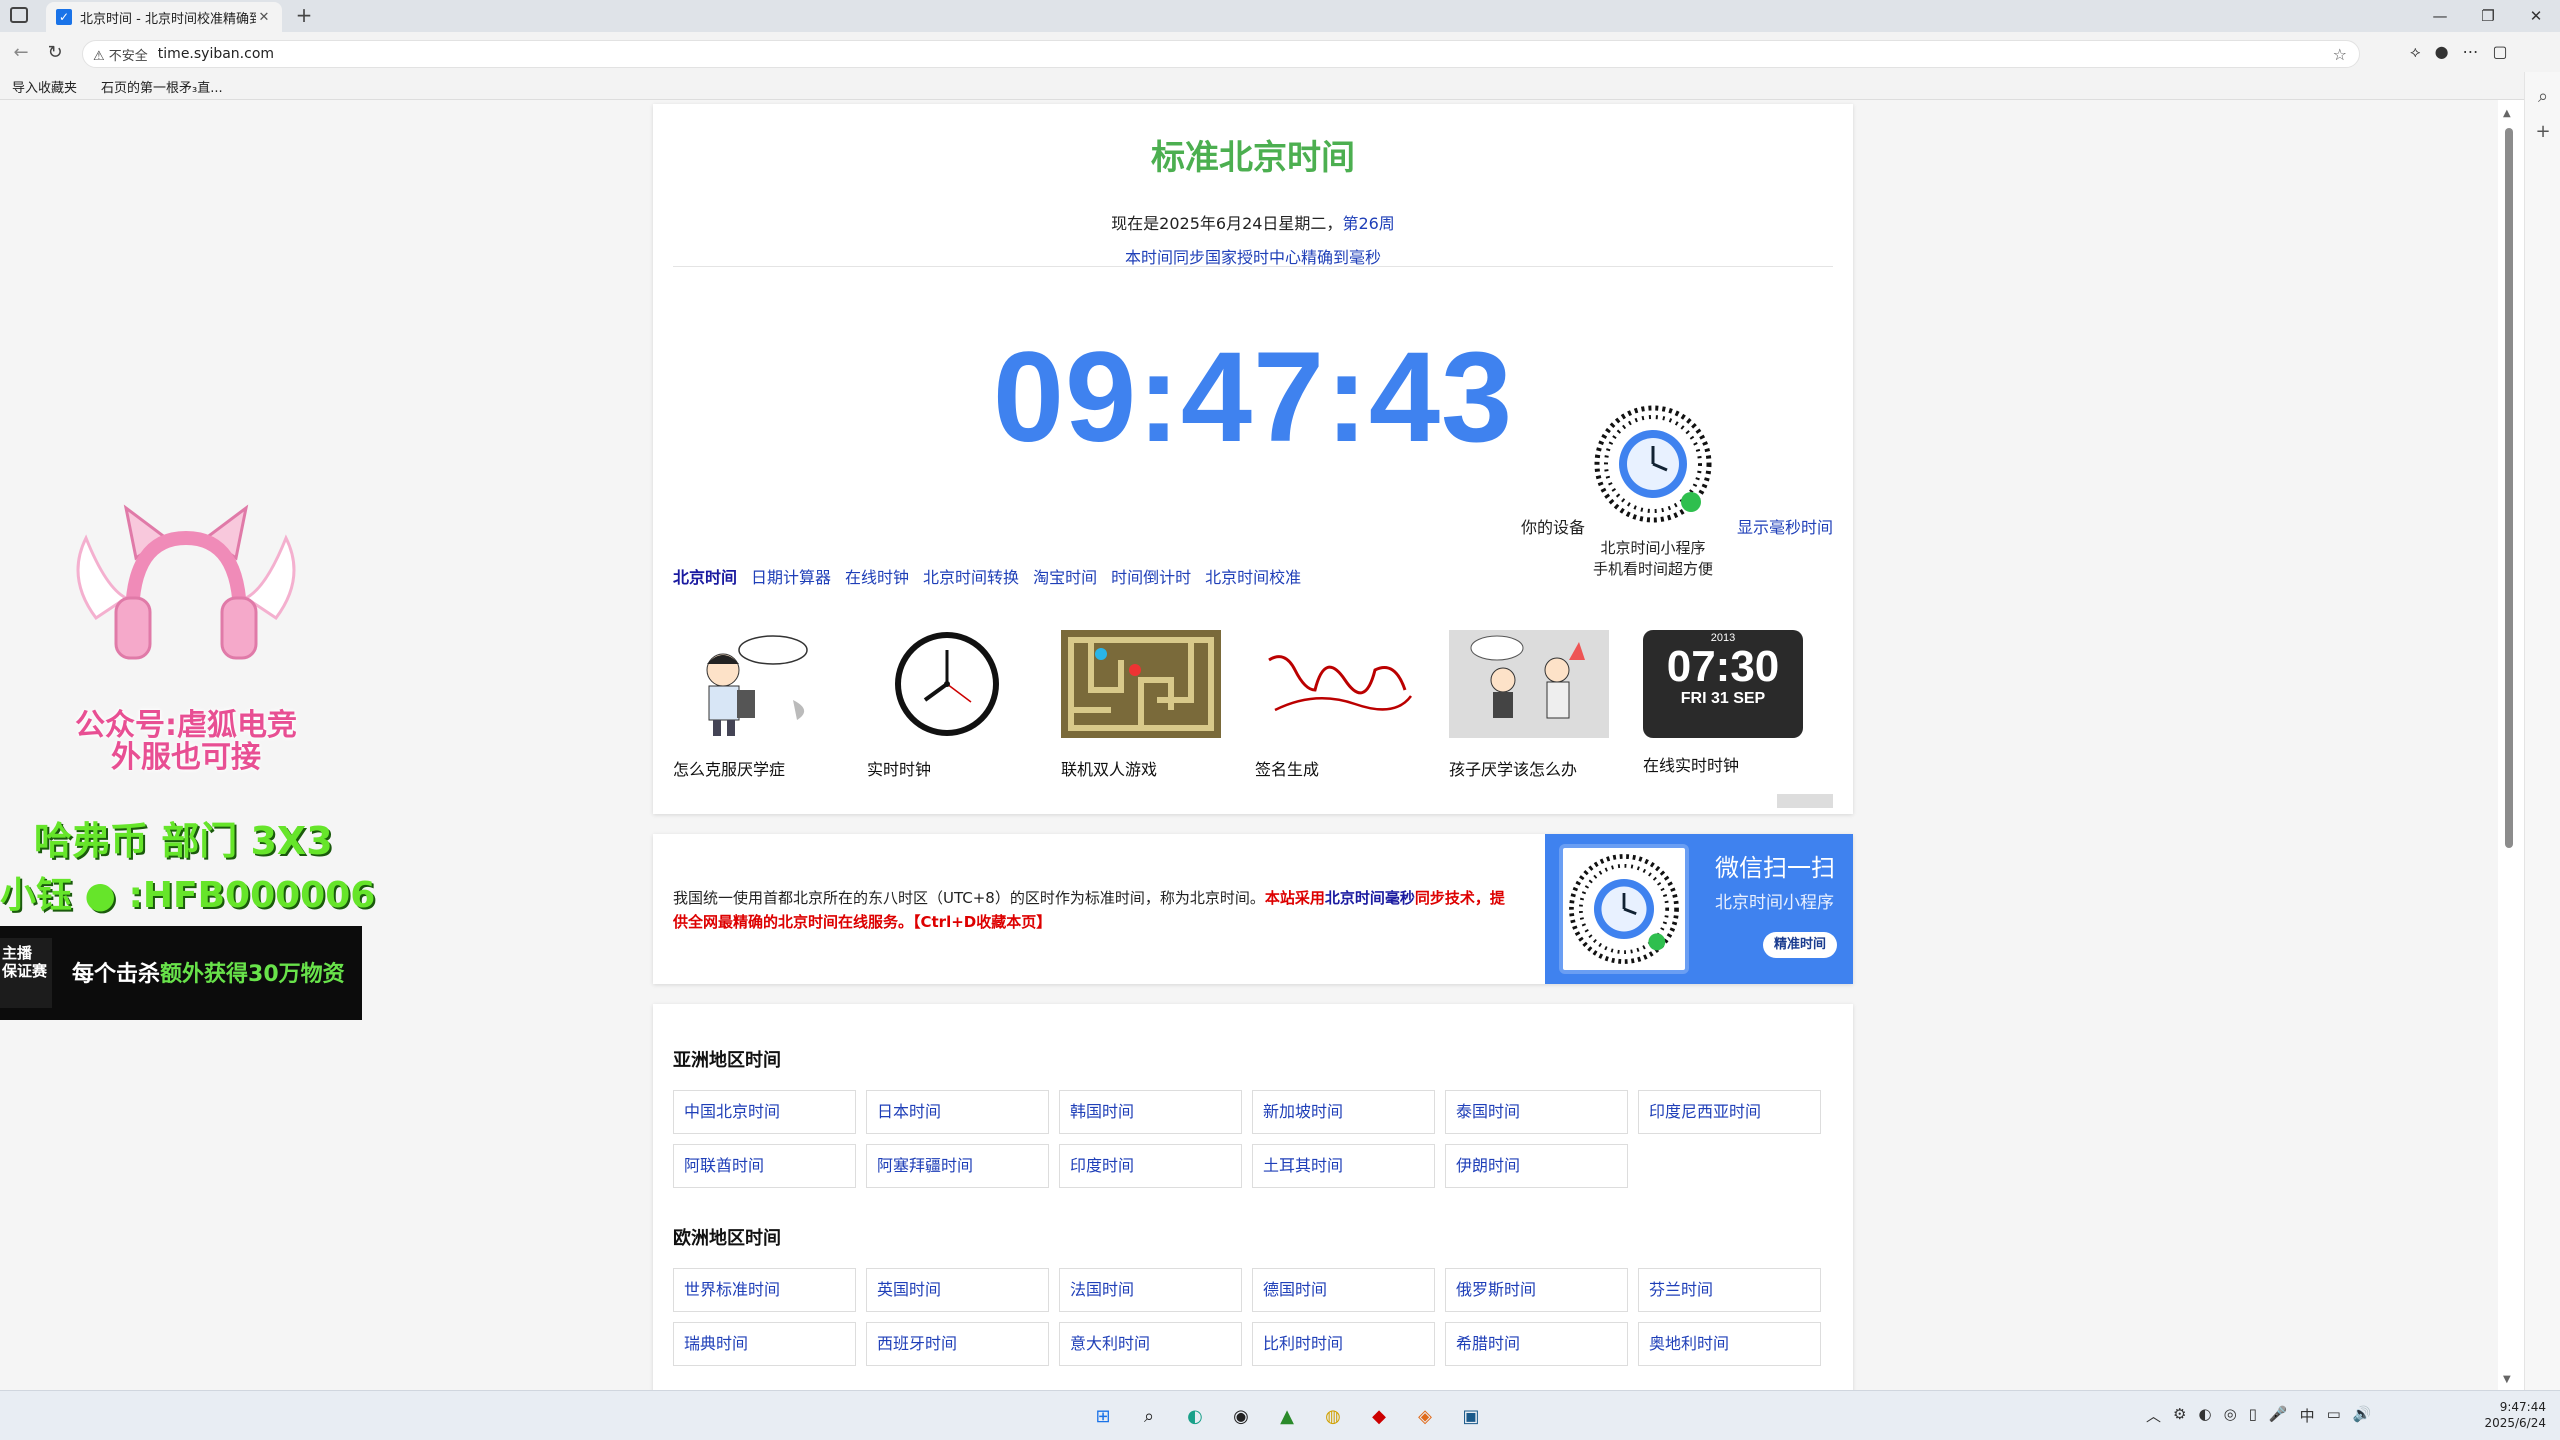 The image size is (2560, 1440). What do you see at coordinates (1150, 1166) in the screenshot?
I see `region-link: 印度时间` at bounding box center [1150, 1166].